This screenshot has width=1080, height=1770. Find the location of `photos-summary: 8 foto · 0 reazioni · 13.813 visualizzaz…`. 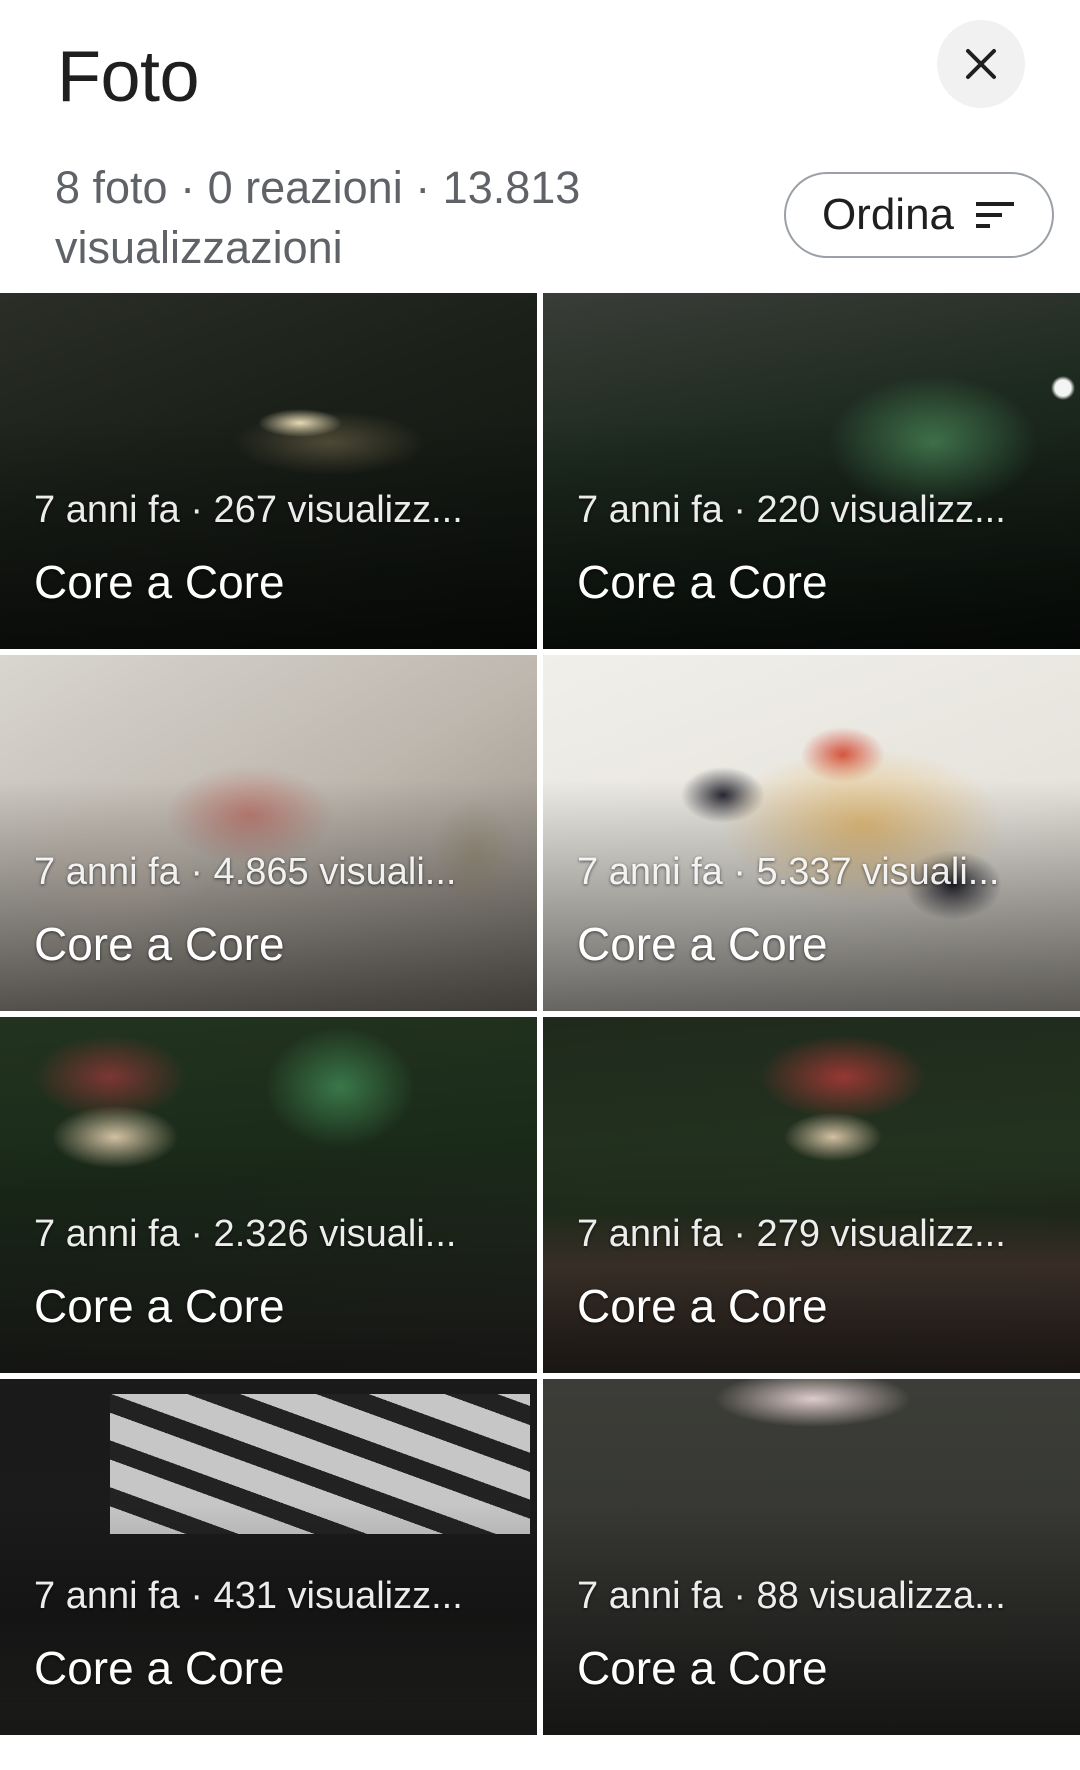

photos-summary: 8 foto · 0 reazioni · 13.813 visualizzaz… is located at coordinates (318, 217).